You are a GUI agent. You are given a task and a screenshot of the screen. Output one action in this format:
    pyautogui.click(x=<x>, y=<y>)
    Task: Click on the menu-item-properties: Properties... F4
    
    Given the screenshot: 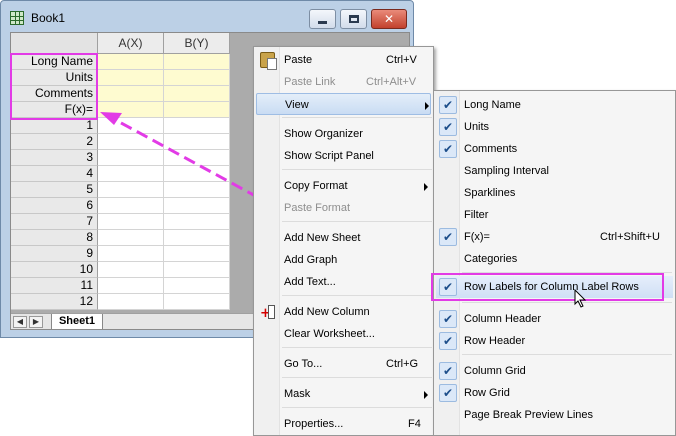 What is the action you would take?
    pyautogui.click(x=343, y=424)
    